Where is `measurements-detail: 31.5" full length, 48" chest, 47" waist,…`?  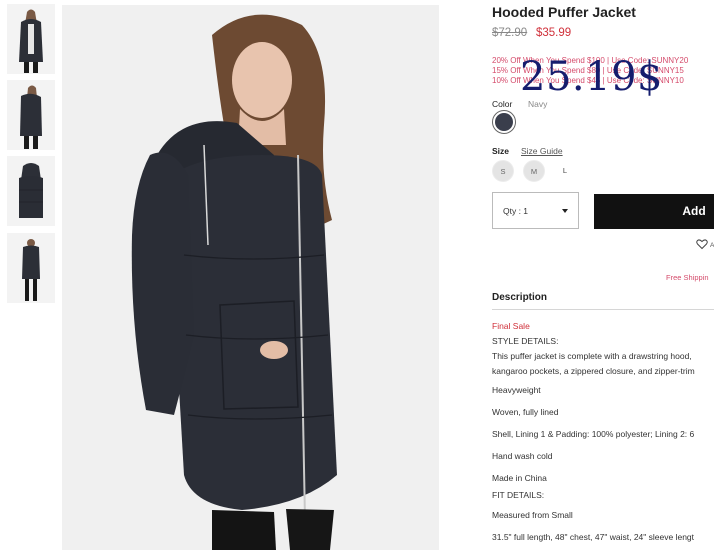 measurements-detail: 31.5" full length, 48" chest, 47" waist,… is located at coordinates (593, 537).